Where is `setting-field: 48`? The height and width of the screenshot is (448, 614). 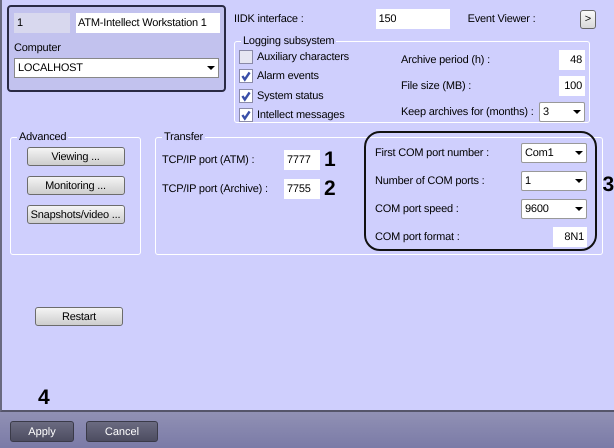 setting-field: 48 is located at coordinates (572, 60).